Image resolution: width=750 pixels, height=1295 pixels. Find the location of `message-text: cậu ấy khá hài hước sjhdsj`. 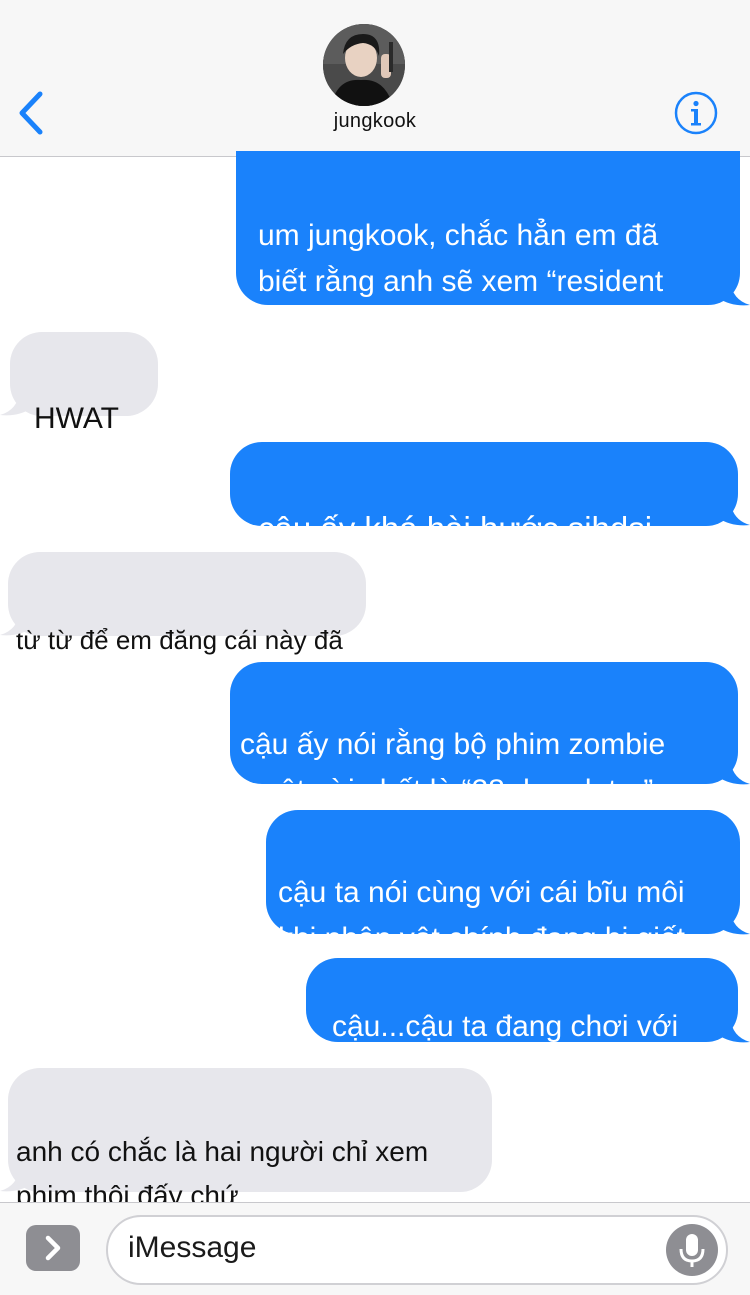

message-text: cậu ấy khá hài hước sjhdsj is located at coordinates (455, 528).